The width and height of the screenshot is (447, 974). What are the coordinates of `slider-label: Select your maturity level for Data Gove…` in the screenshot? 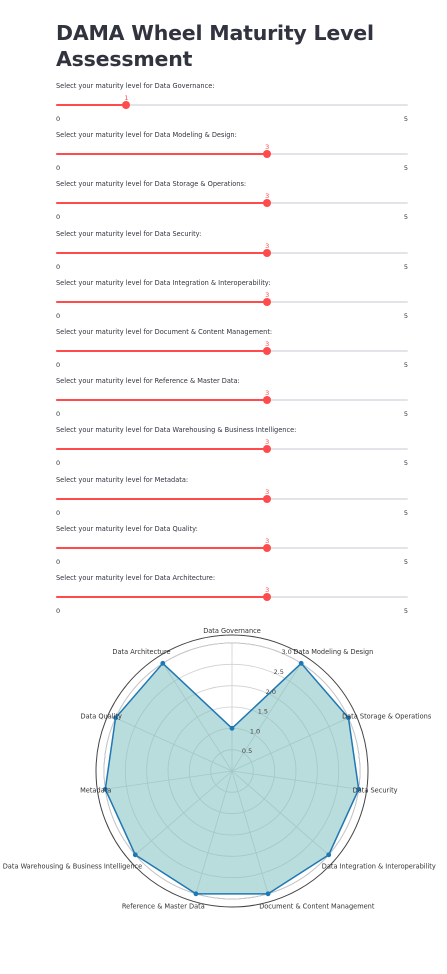 It's located at (135, 86).